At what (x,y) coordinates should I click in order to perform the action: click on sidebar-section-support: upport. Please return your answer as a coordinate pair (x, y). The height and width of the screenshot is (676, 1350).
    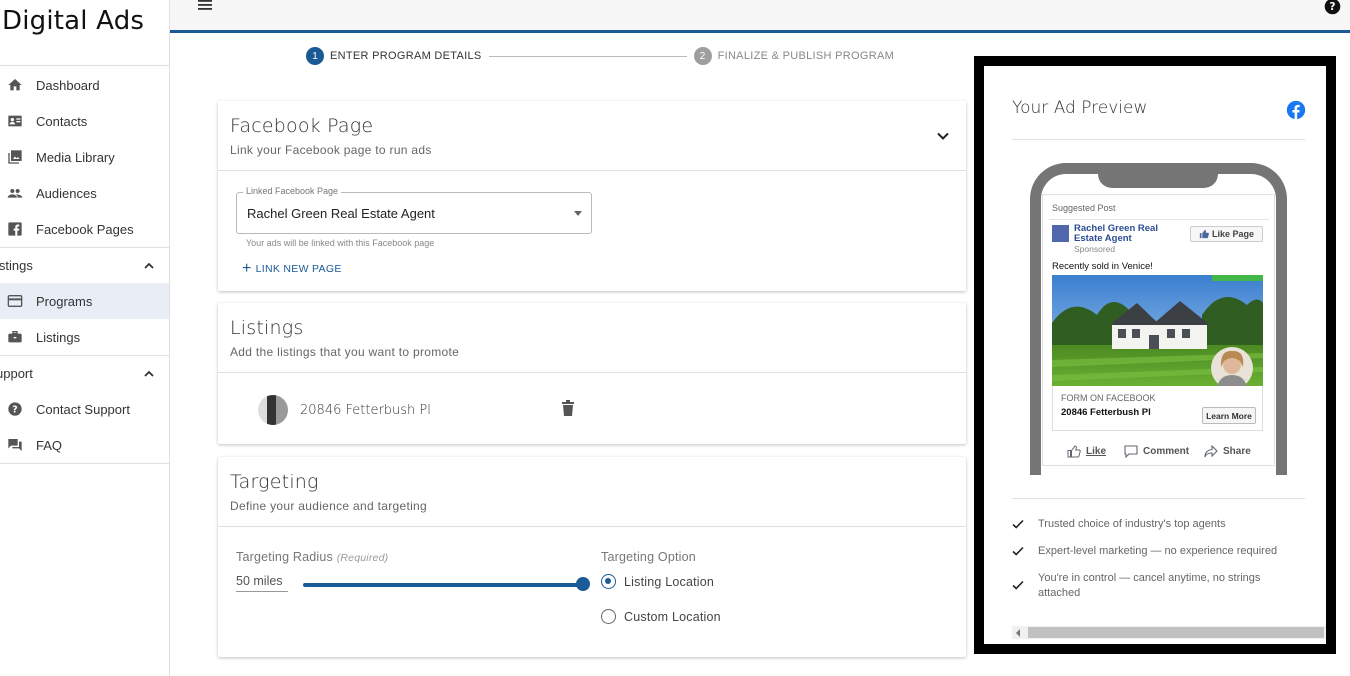
    Looking at the image, I should click on (84, 373).